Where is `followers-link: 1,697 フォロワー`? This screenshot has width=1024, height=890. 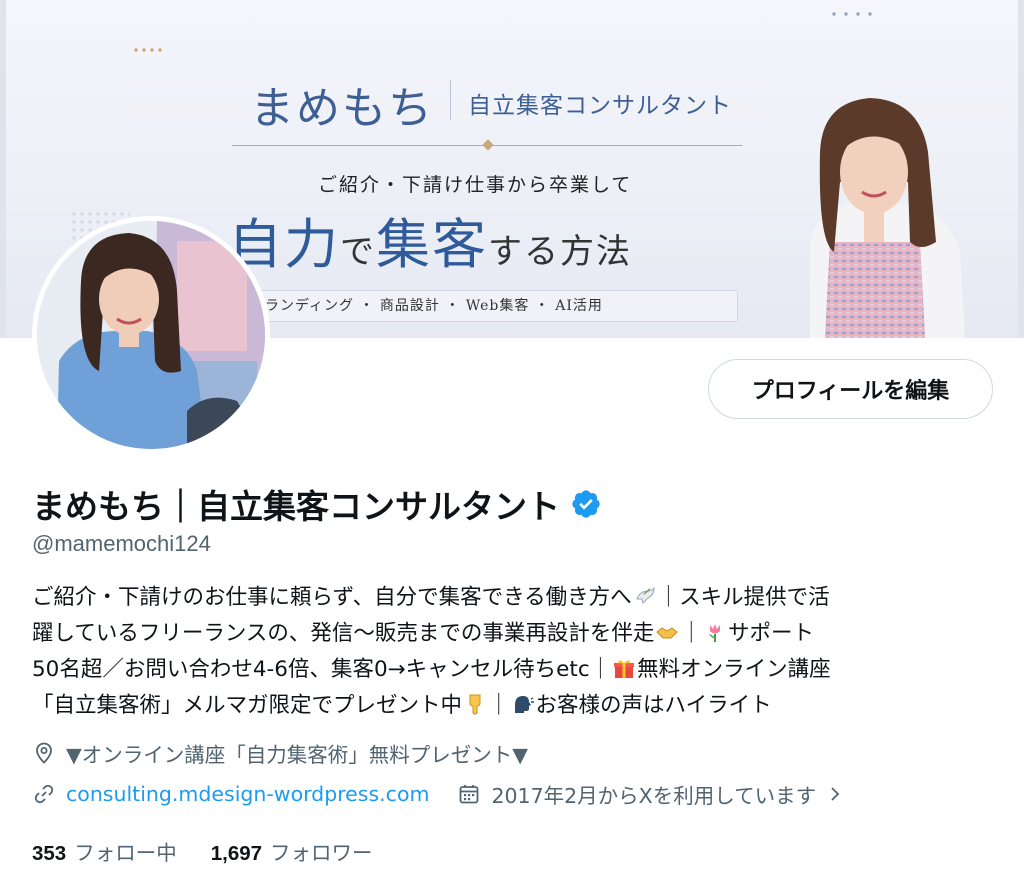 followers-link: 1,697 フォロワー is located at coordinates (292, 851).